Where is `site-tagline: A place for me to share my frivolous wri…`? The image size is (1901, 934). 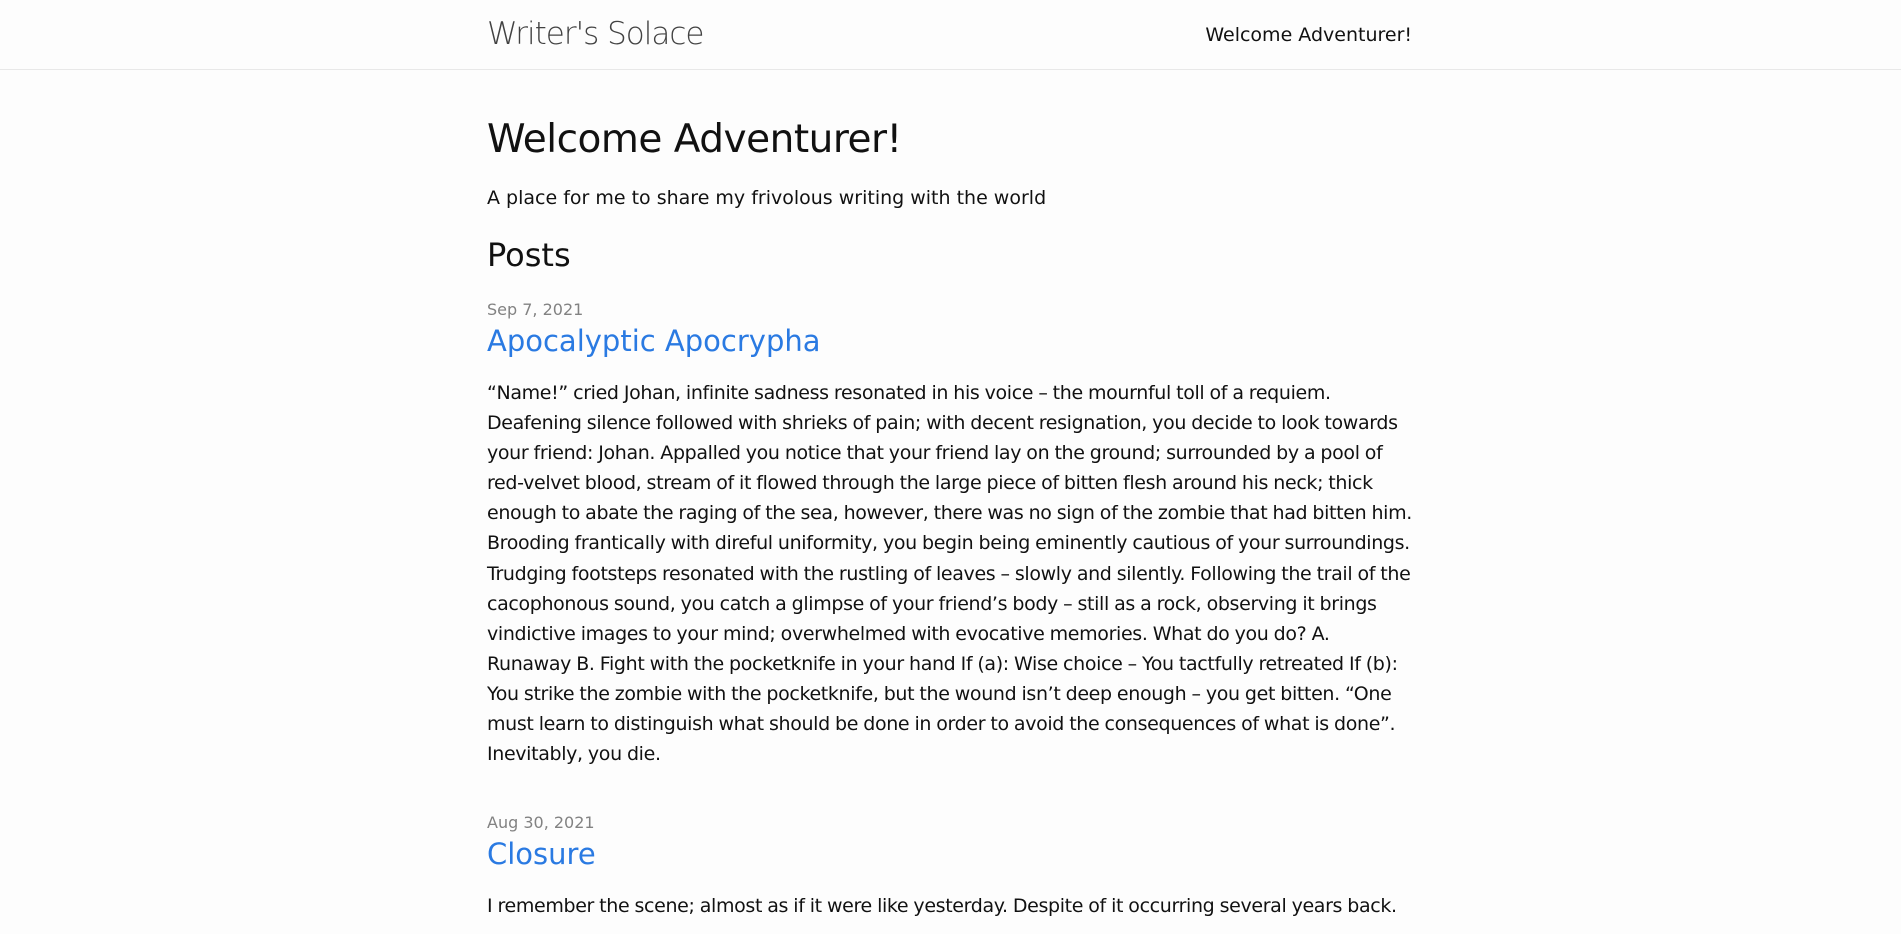
site-tagline: A place for me to share my frivolous wri… is located at coordinates (767, 198).